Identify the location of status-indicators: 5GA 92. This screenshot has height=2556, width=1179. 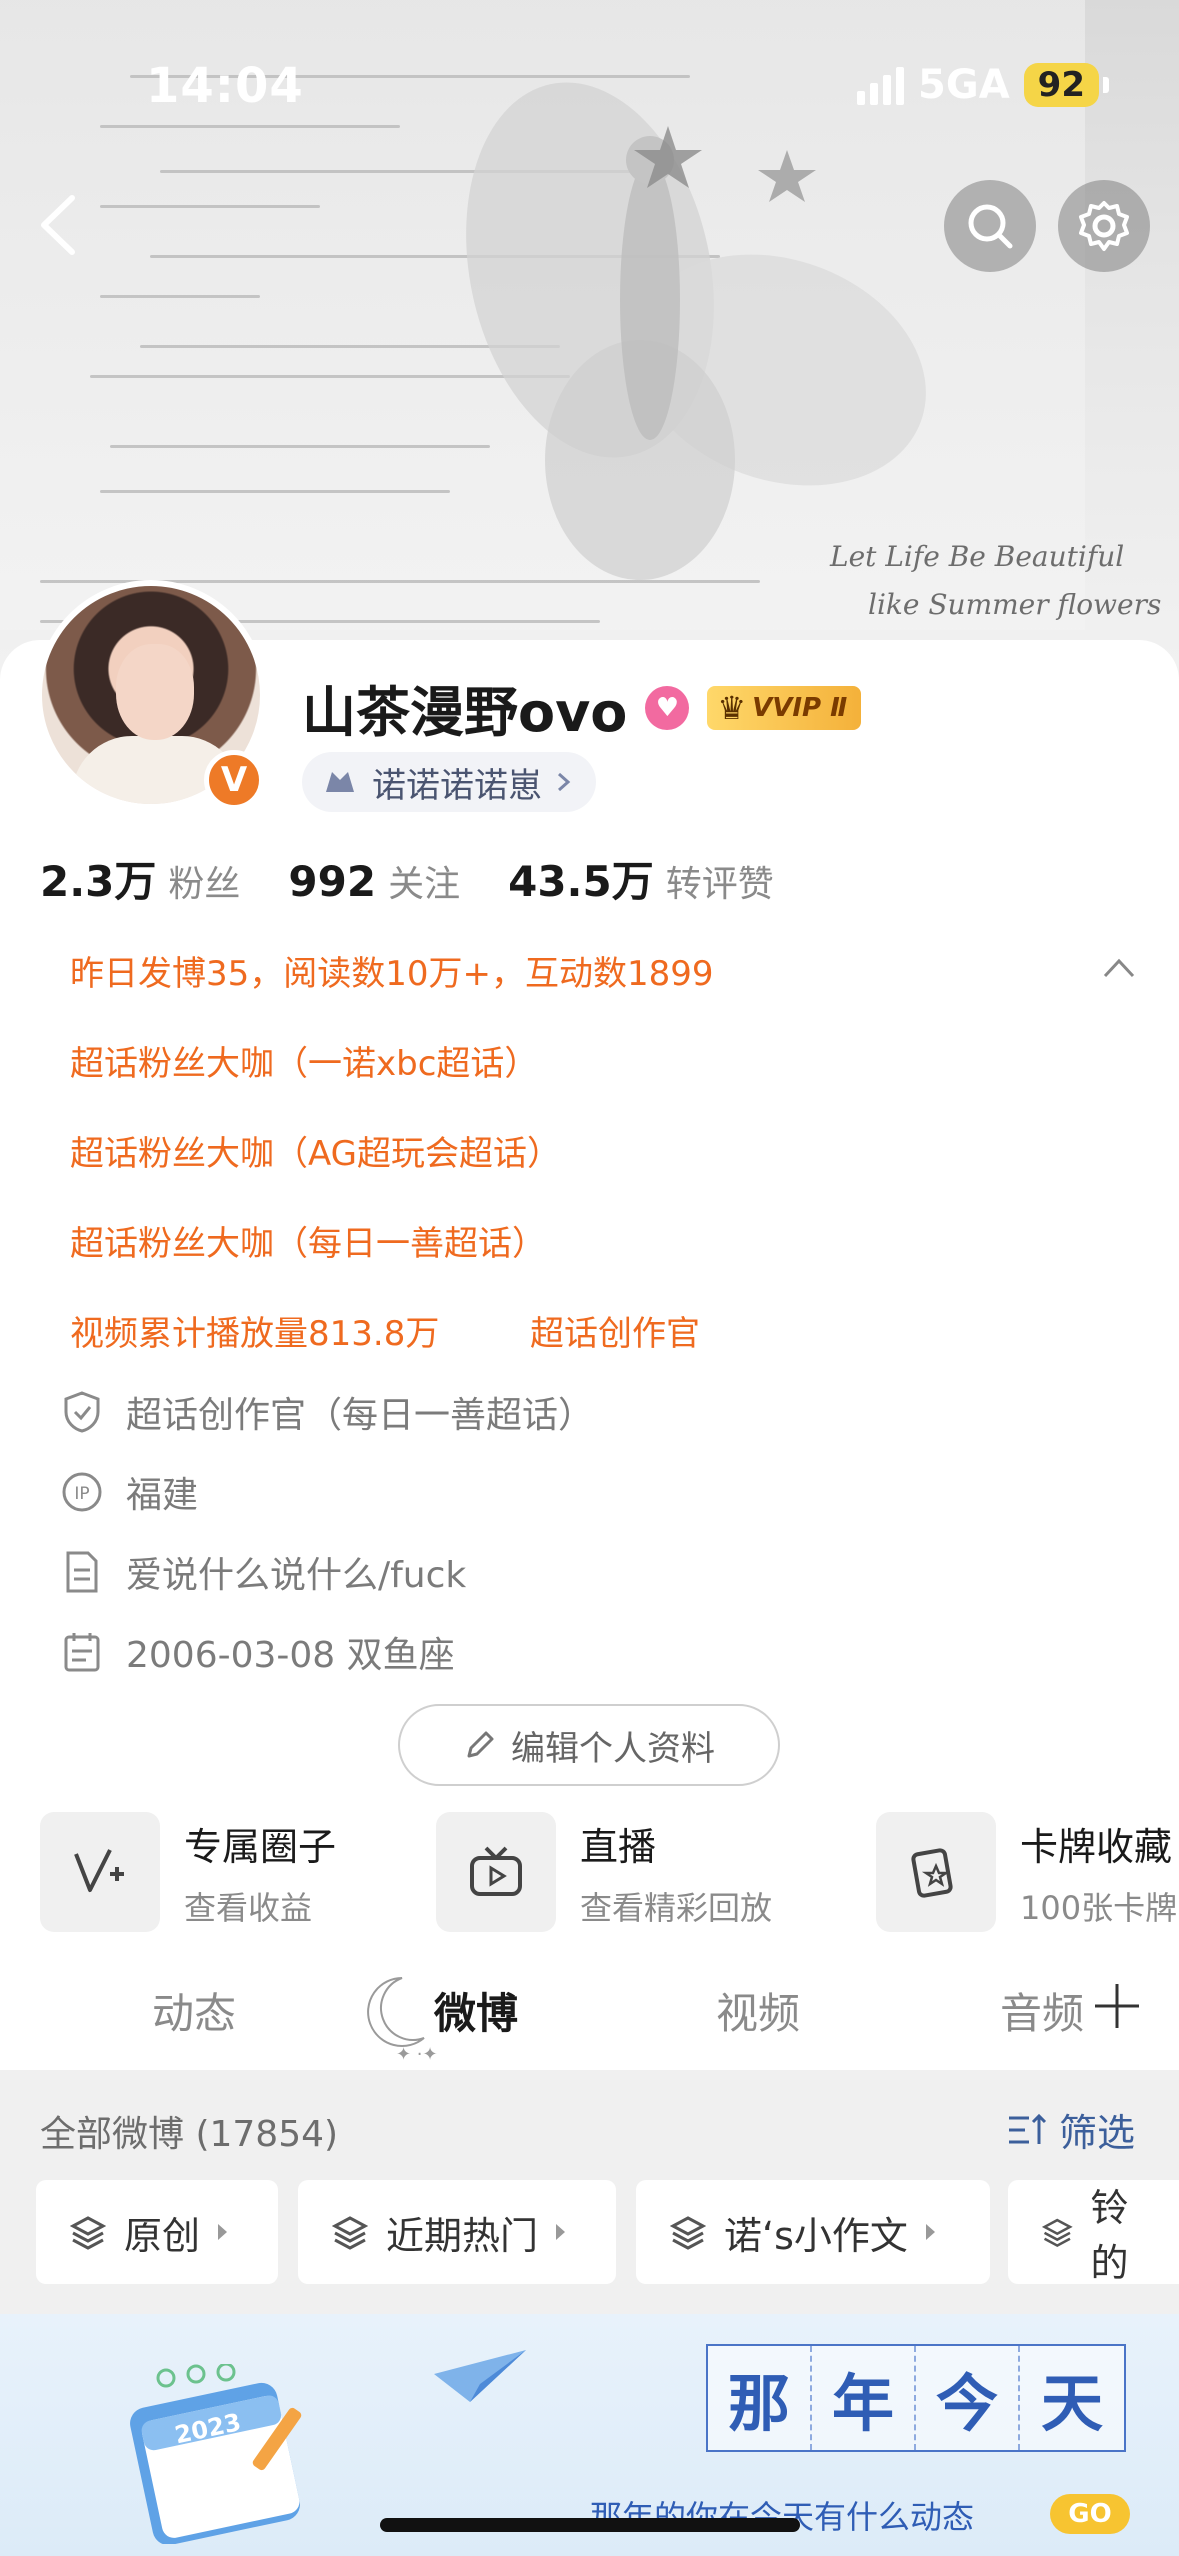
(983, 85).